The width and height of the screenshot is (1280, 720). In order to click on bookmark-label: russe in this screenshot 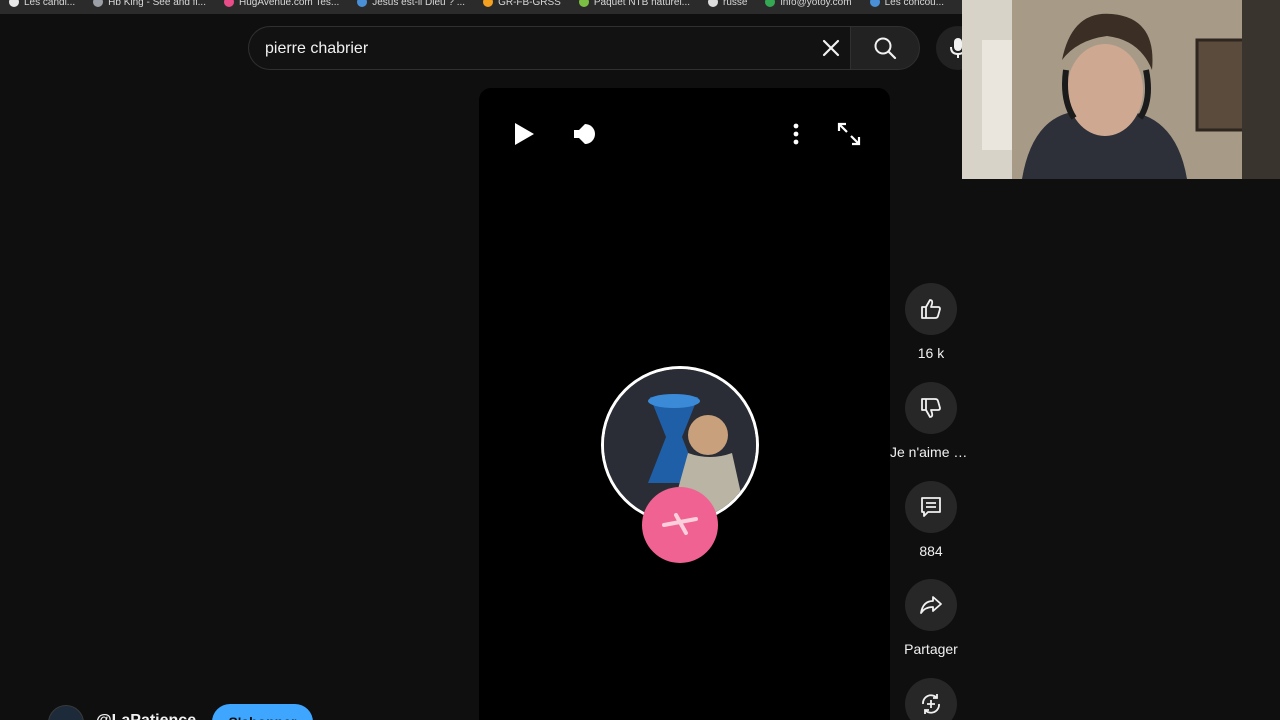, I will do `click(735, 4)`.